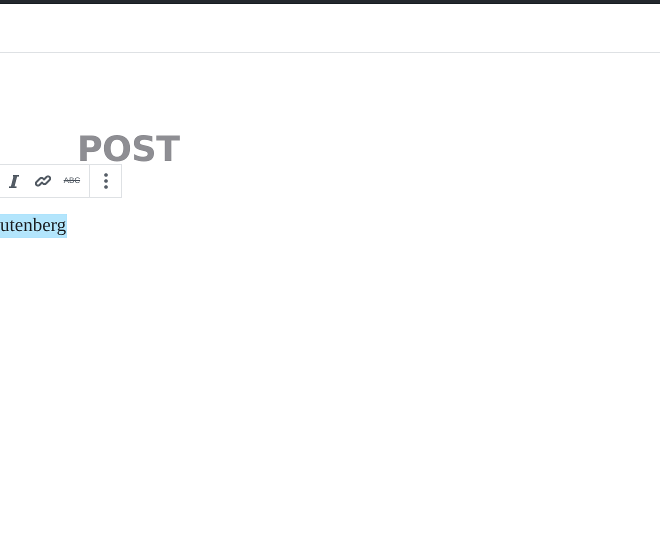 This screenshot has height=547, width=660. What do you see at coordinates (128, 150) in the screenshot?
I see `post-title: POST` at bounding box center [128, 150].